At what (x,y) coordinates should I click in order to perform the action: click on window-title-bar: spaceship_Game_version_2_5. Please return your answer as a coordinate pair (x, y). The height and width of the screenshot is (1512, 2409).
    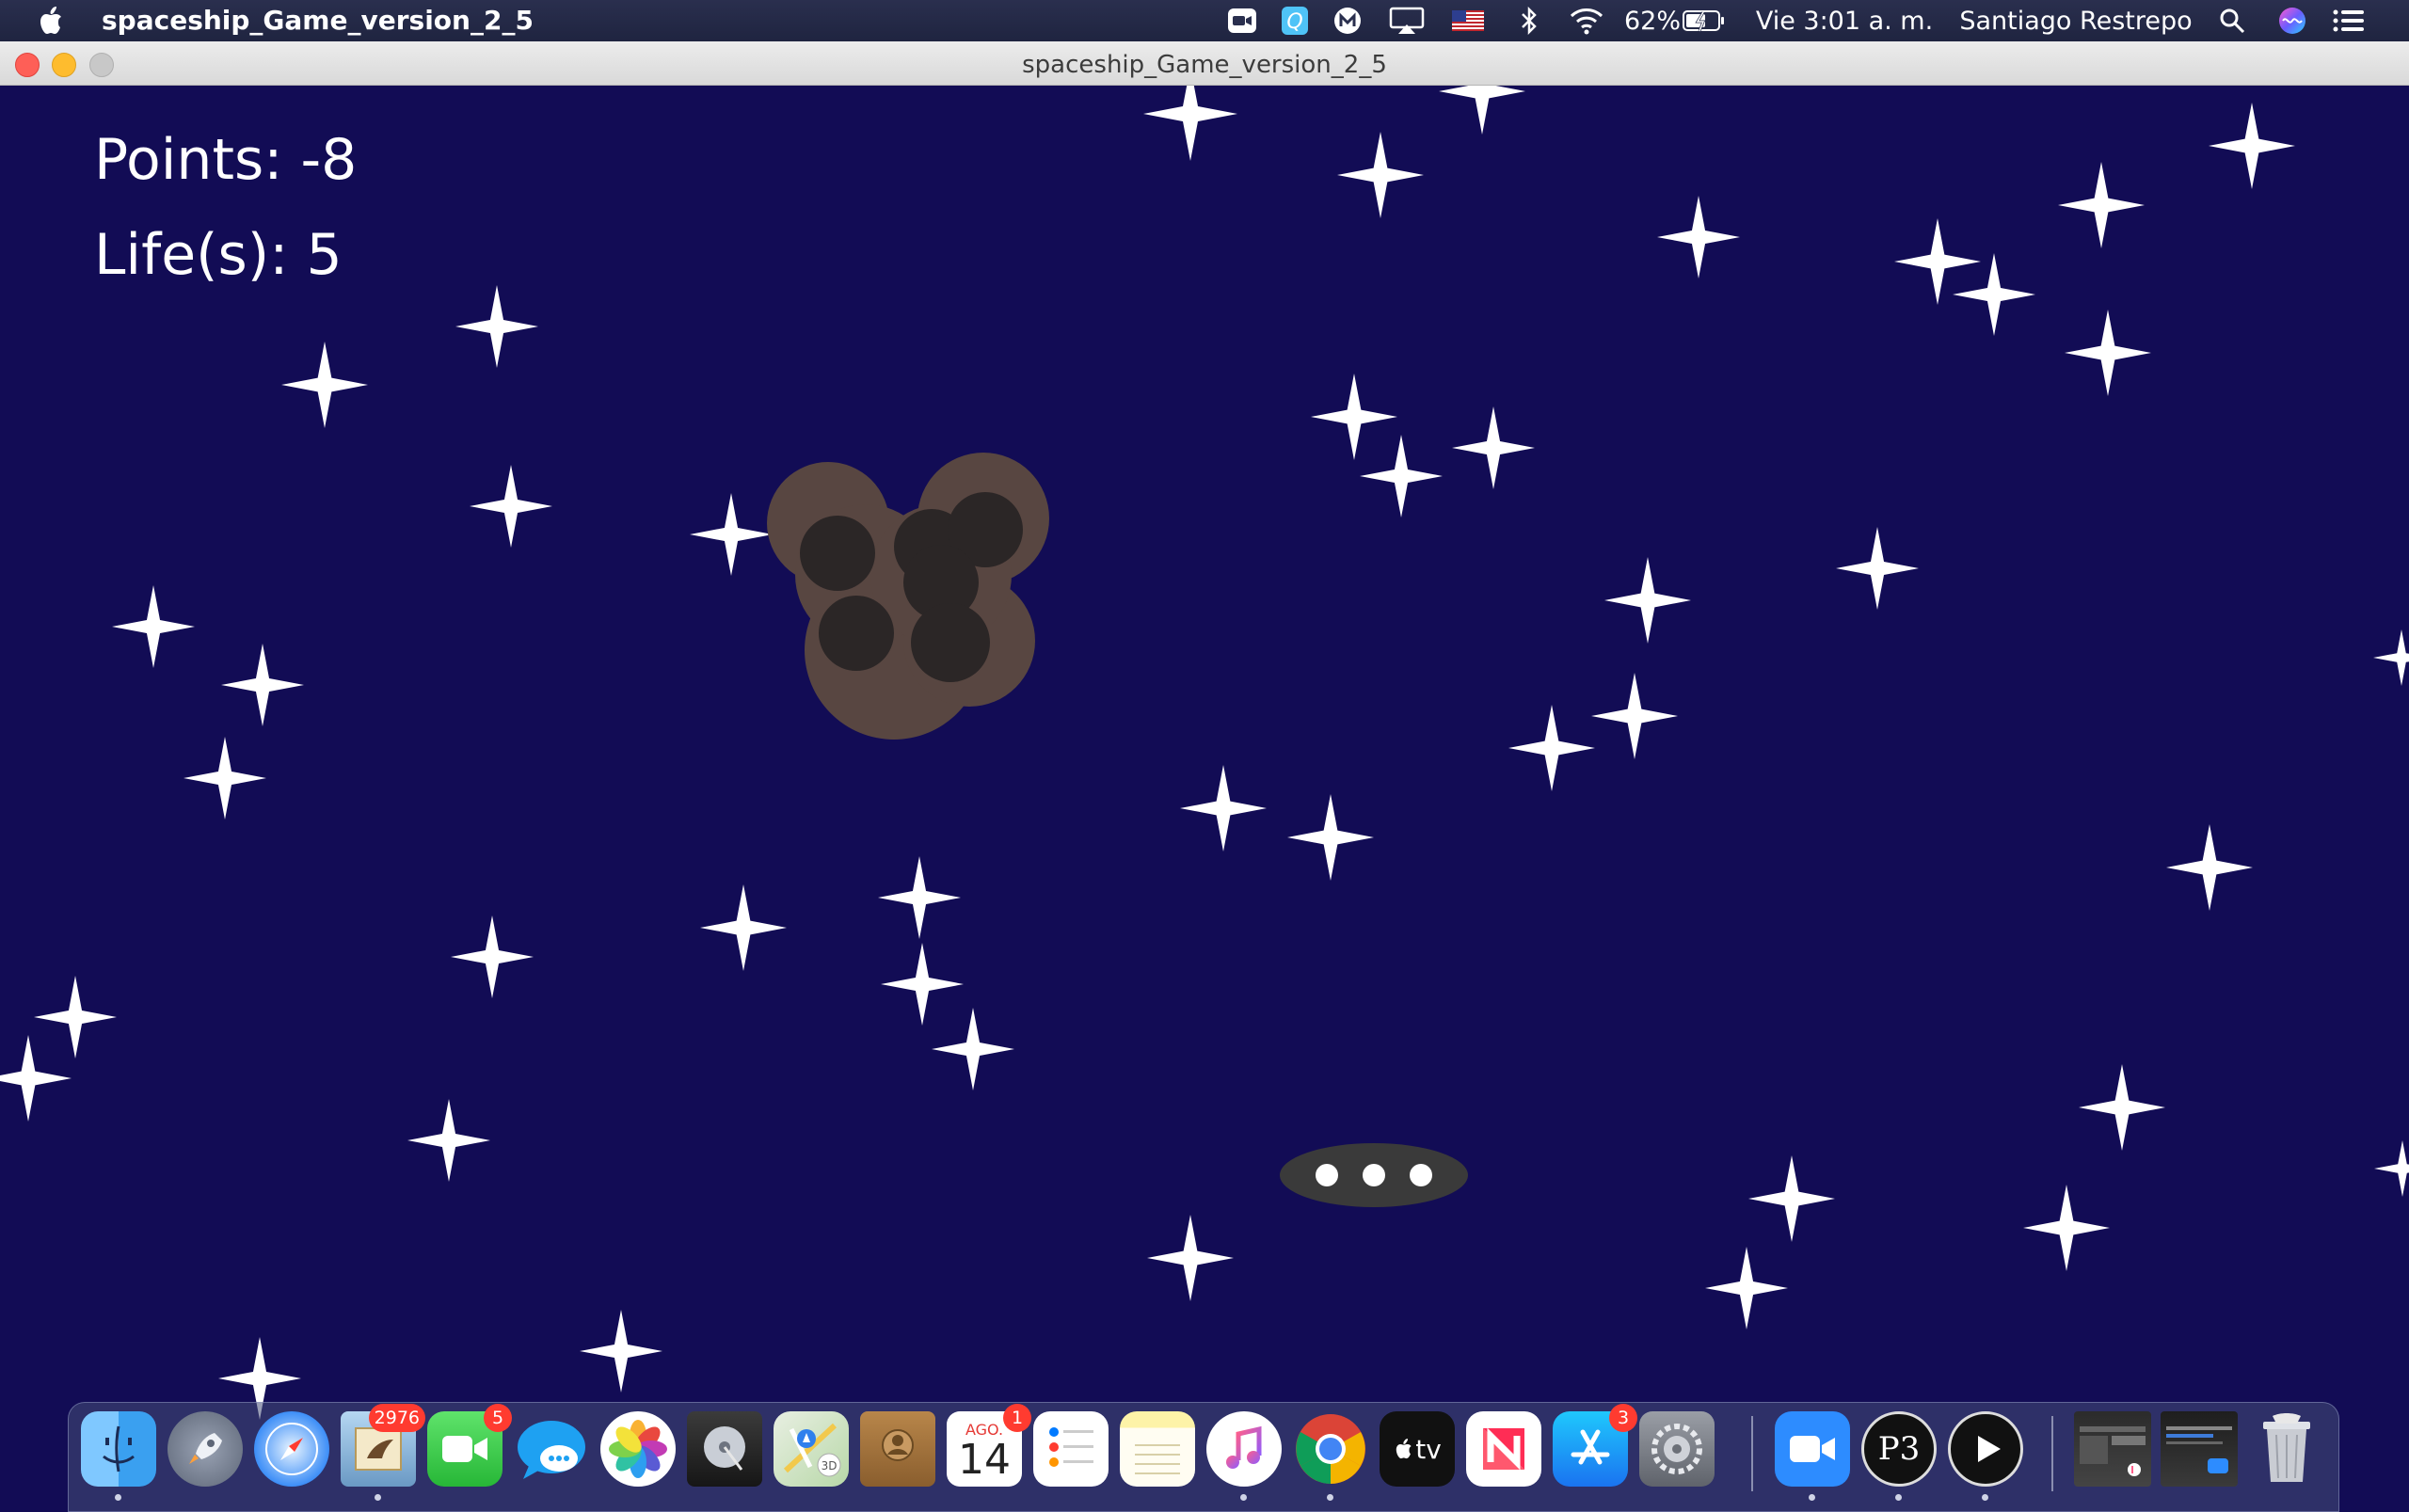
    Looking at the image, I should click on (1205, 64).